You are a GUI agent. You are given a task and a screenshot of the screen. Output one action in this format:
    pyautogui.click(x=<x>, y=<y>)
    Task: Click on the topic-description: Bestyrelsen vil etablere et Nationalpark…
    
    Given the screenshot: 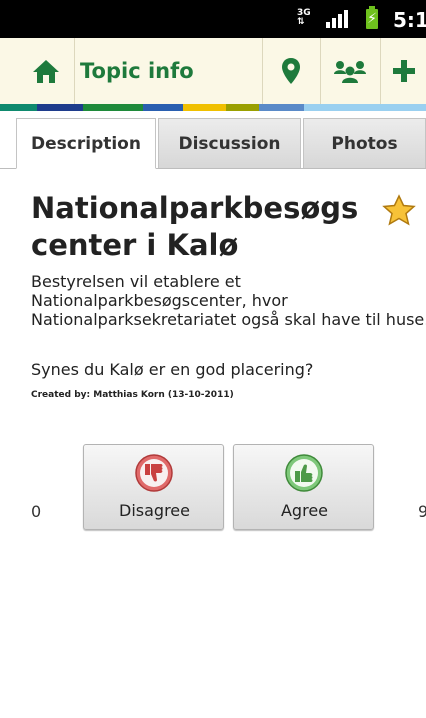 What is the action you would take?
    pyautogui.click(x=228, y=300)
    